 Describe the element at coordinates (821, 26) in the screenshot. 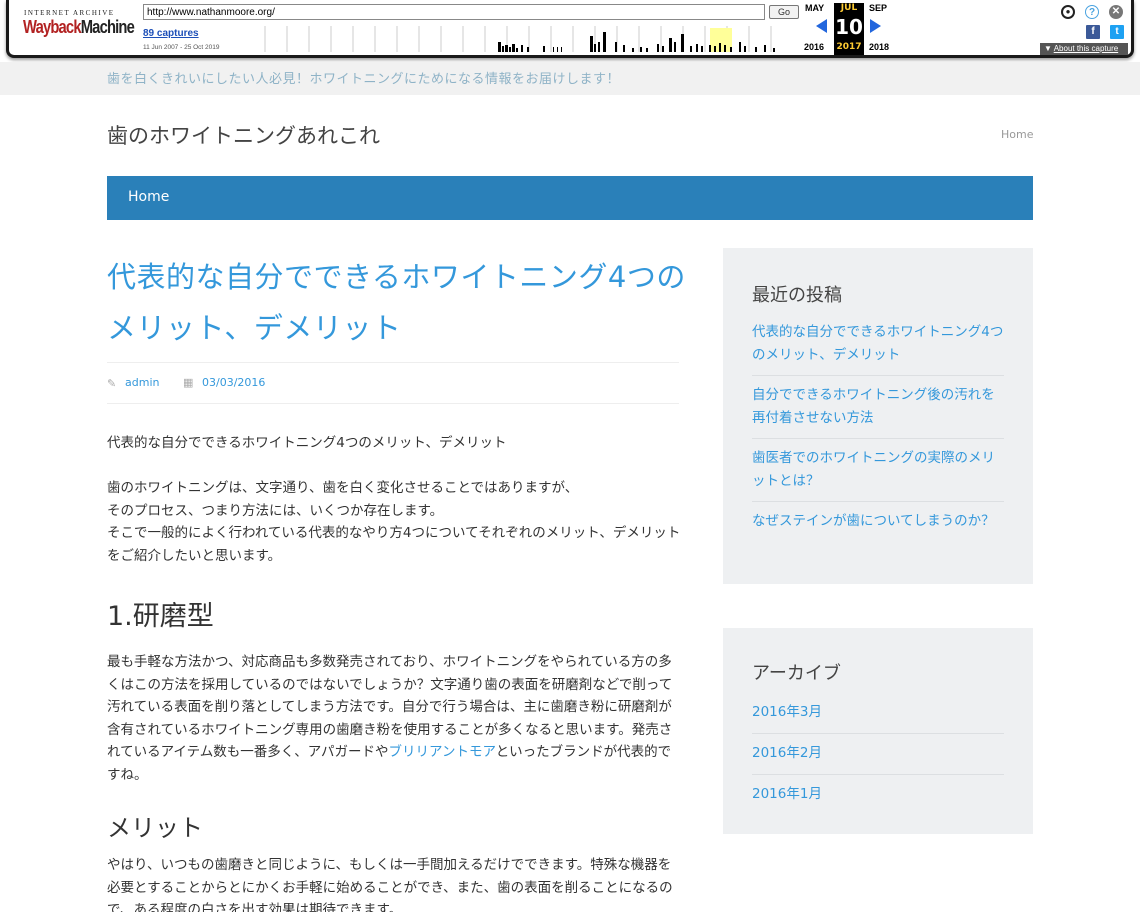

I see `prev-capture-arrow-icon` at that location.